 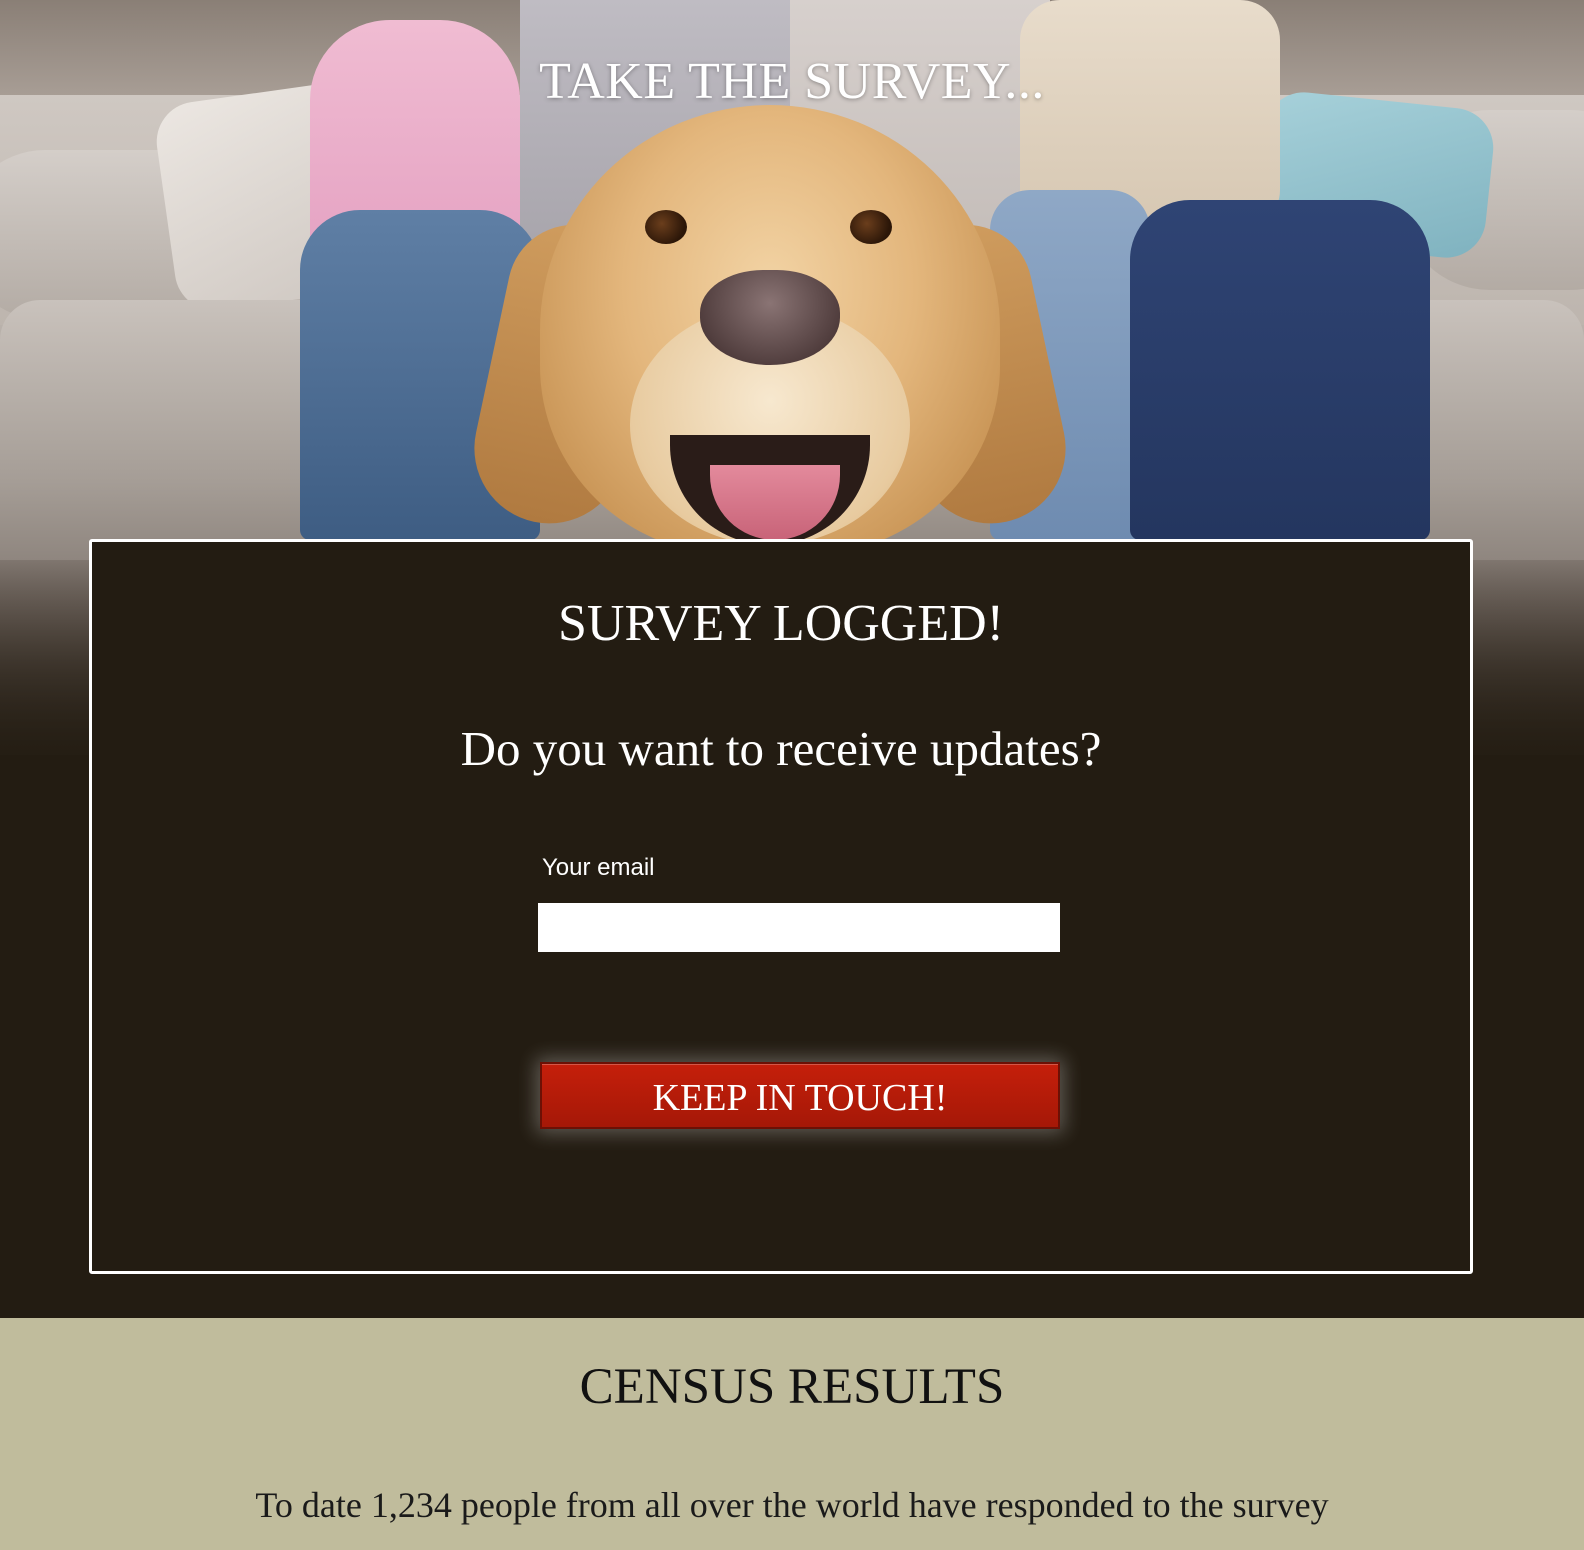 I want to click on updates-question: Do you want to receive updates?, so click(x=781, y=748).